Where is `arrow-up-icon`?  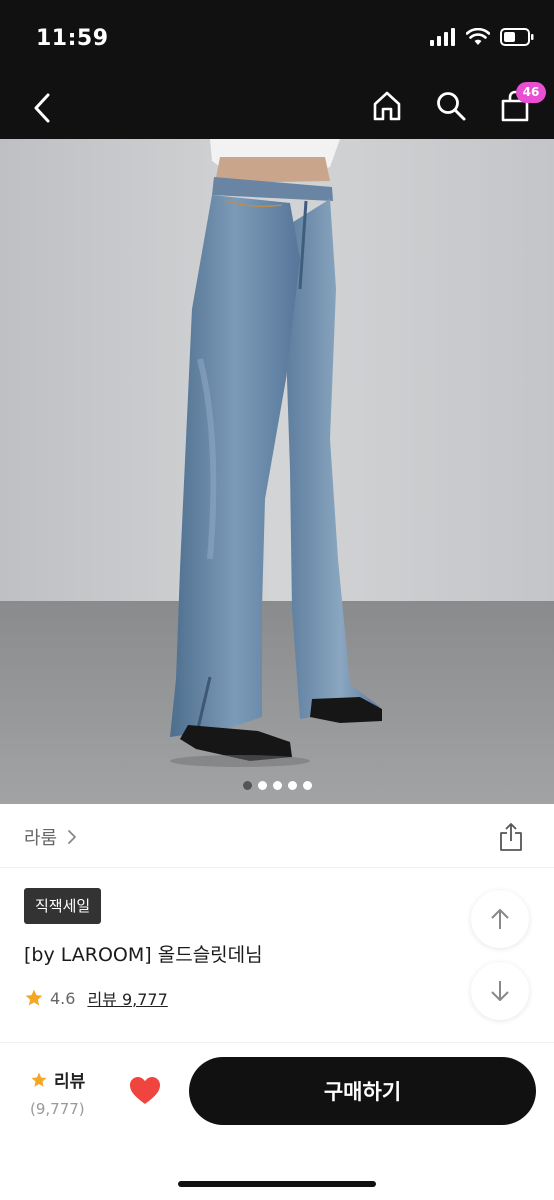
arrow-up-icon is located at coordinates (500, 919).